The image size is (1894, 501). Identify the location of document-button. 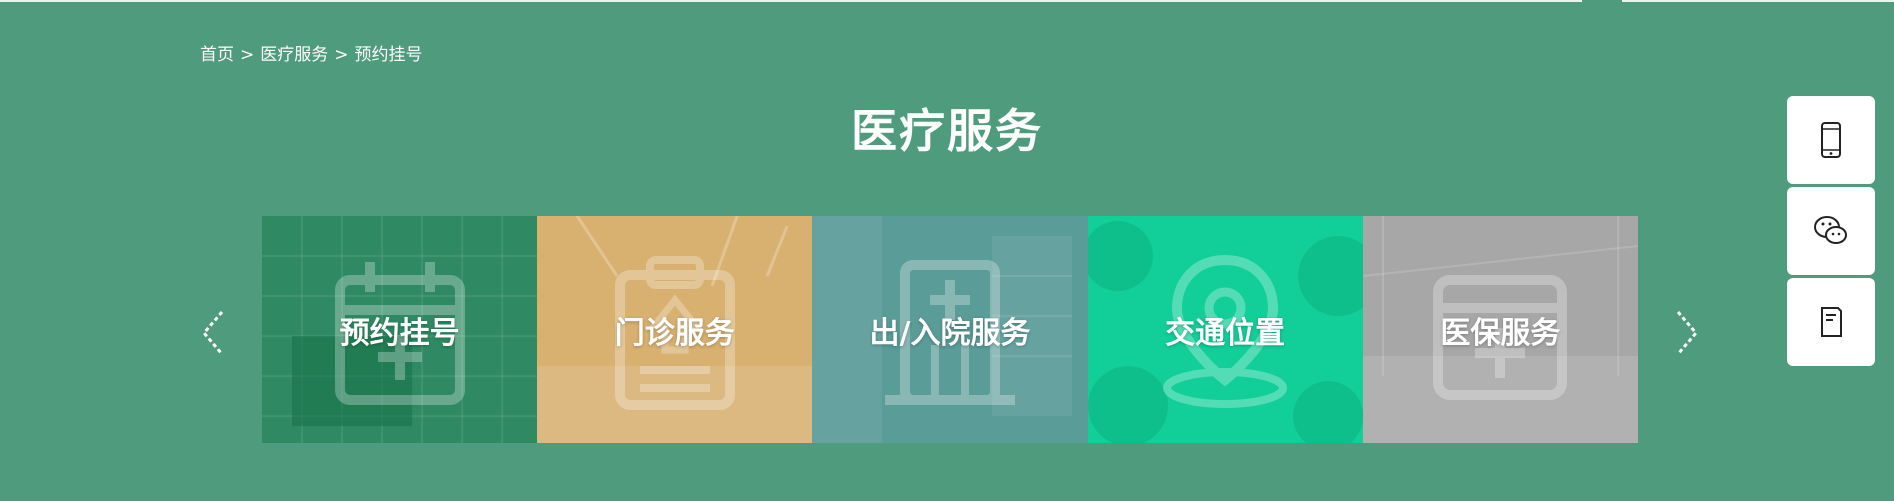
(1831, 322).